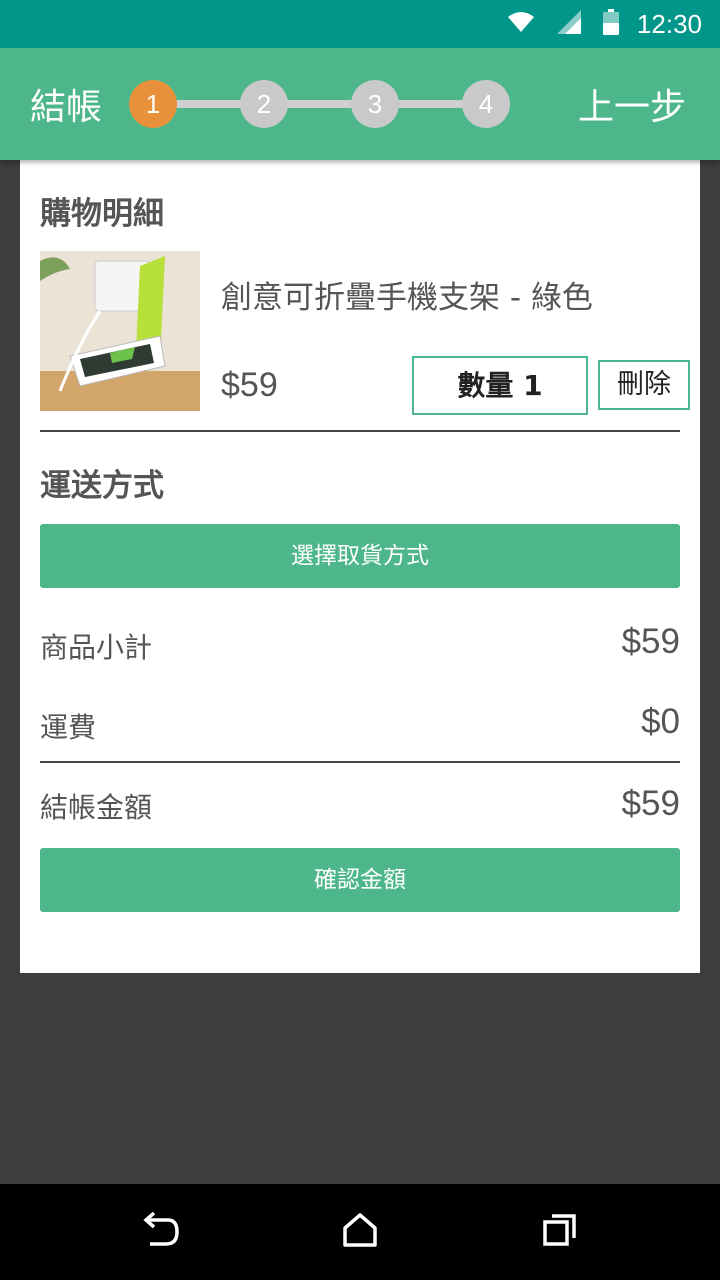 This screenshot has width=720, height=1280. What do you see at coordinates (650, 641) in the screenshot?
I see `subtotal-value: $59` at bounding box center [650, 641].